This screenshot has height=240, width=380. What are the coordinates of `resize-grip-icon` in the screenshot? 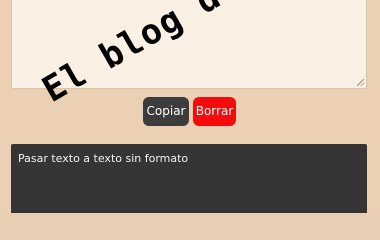 It's located at (360, 82).